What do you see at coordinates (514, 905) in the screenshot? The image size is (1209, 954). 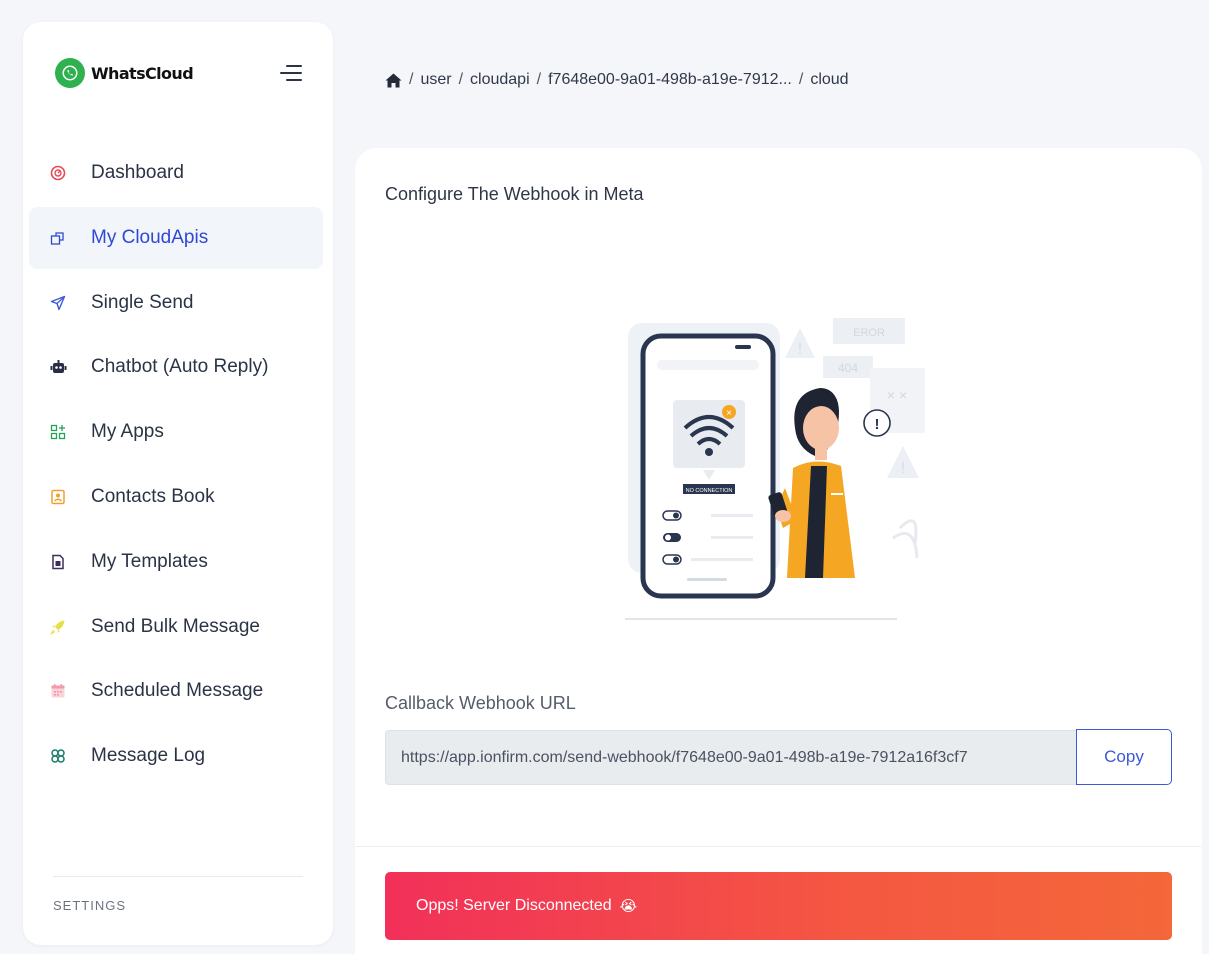 I see `alert-text: Opps! Server Disconnected` at bounding box center [514, 905].